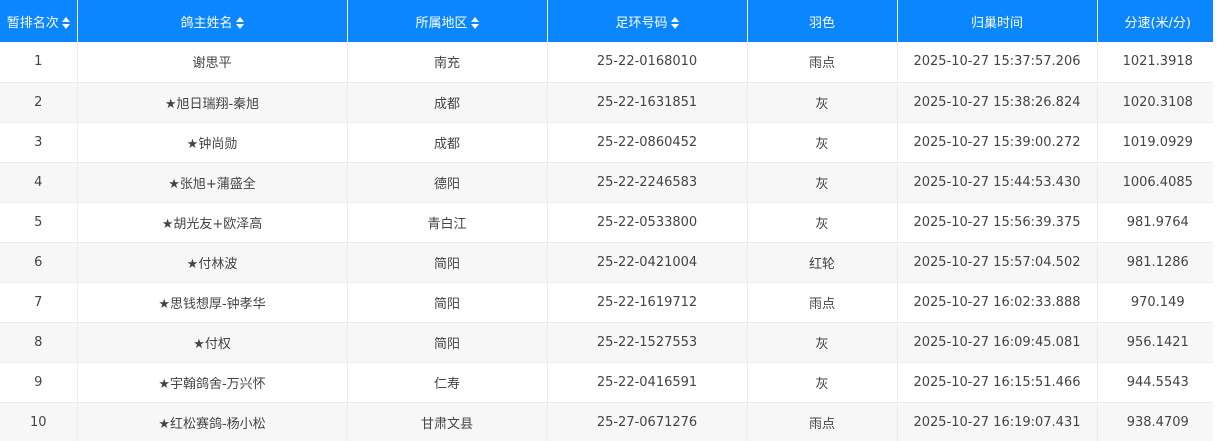 The image size is (1218, 441). I want to click on cell-ring-number: 25-22-0416591, so click(647, 382).